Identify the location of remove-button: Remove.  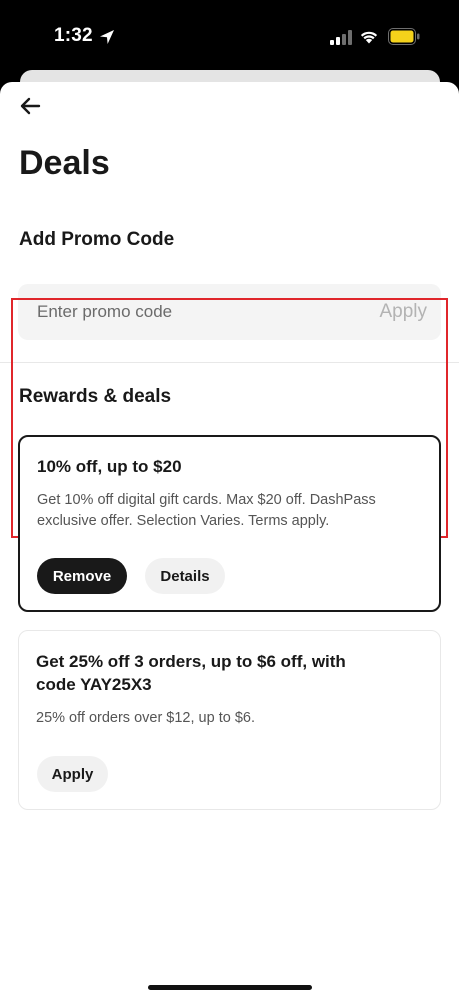
(82, 576).